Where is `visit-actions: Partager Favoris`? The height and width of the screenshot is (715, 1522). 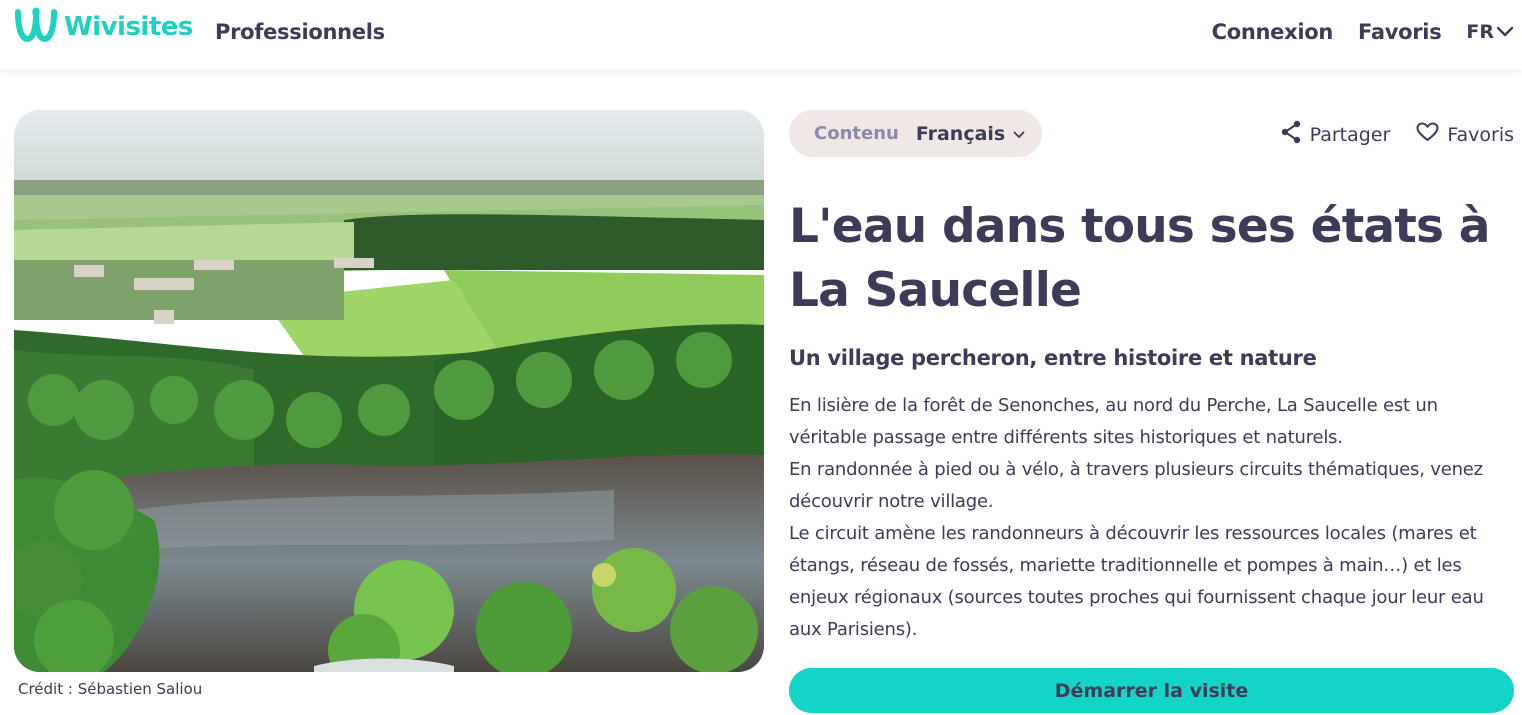
visit-actions: Partager Favoris is located at coordinates (1384, 134).